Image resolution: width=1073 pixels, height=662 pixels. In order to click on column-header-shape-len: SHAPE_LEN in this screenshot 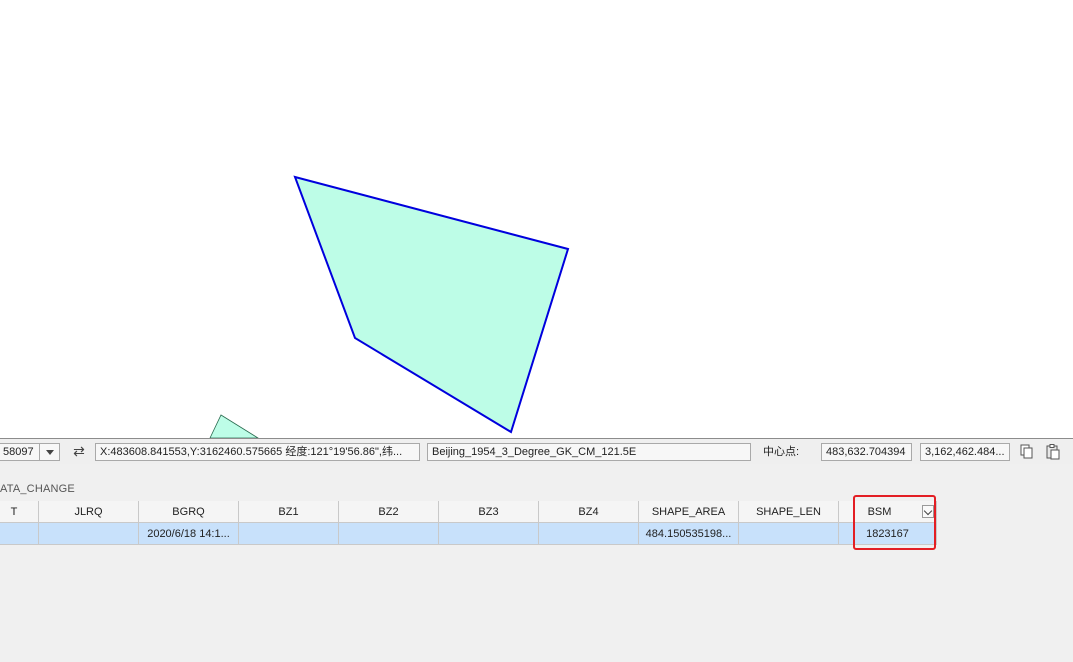, I will do `click(789, 512)`.